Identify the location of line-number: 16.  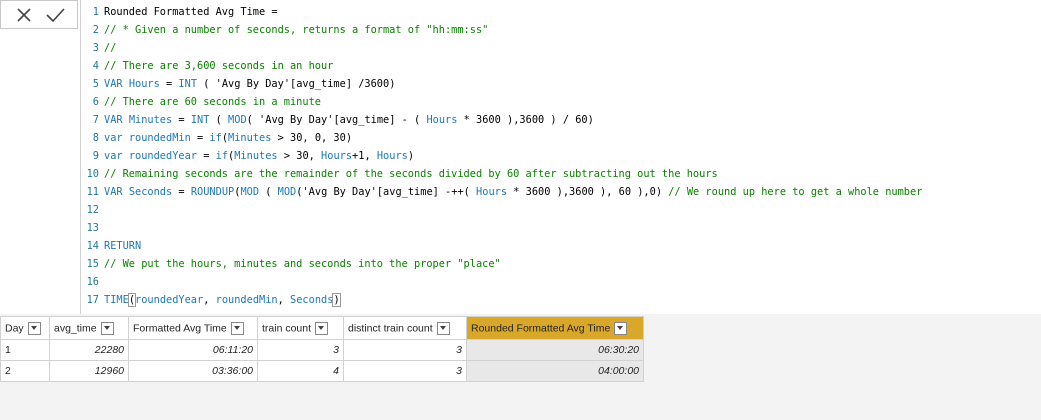
(92, 282).